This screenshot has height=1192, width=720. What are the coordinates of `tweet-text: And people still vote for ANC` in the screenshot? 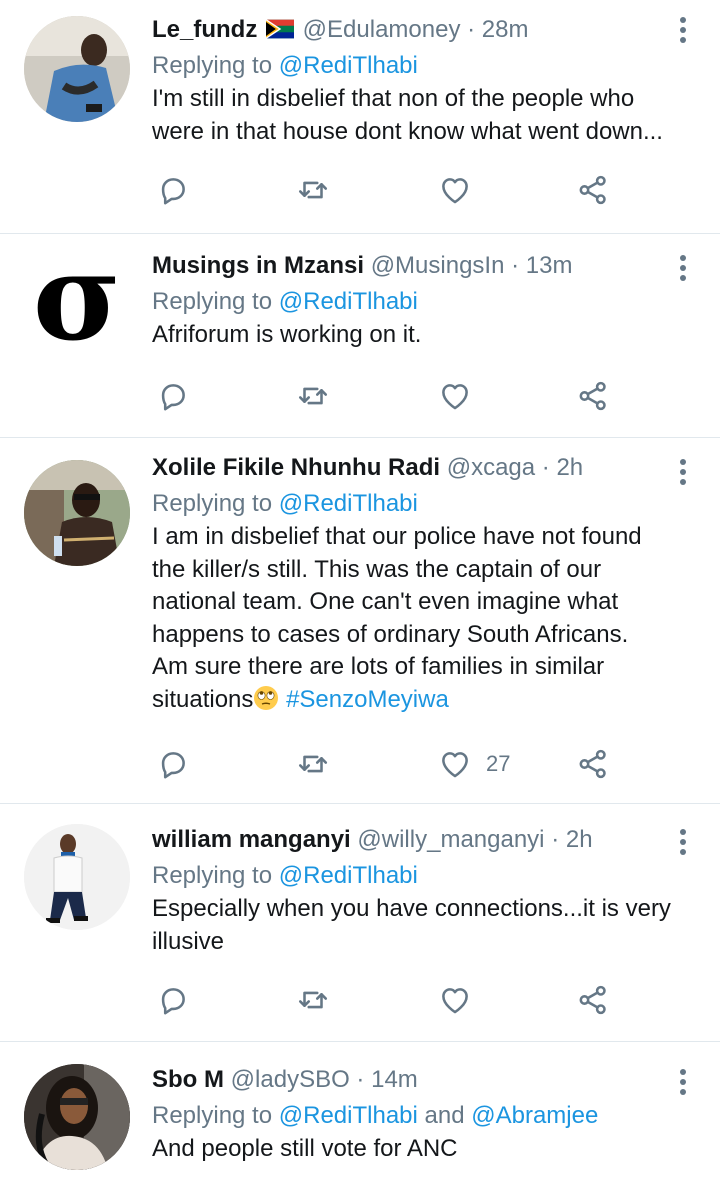 It's located at (424, 1149).